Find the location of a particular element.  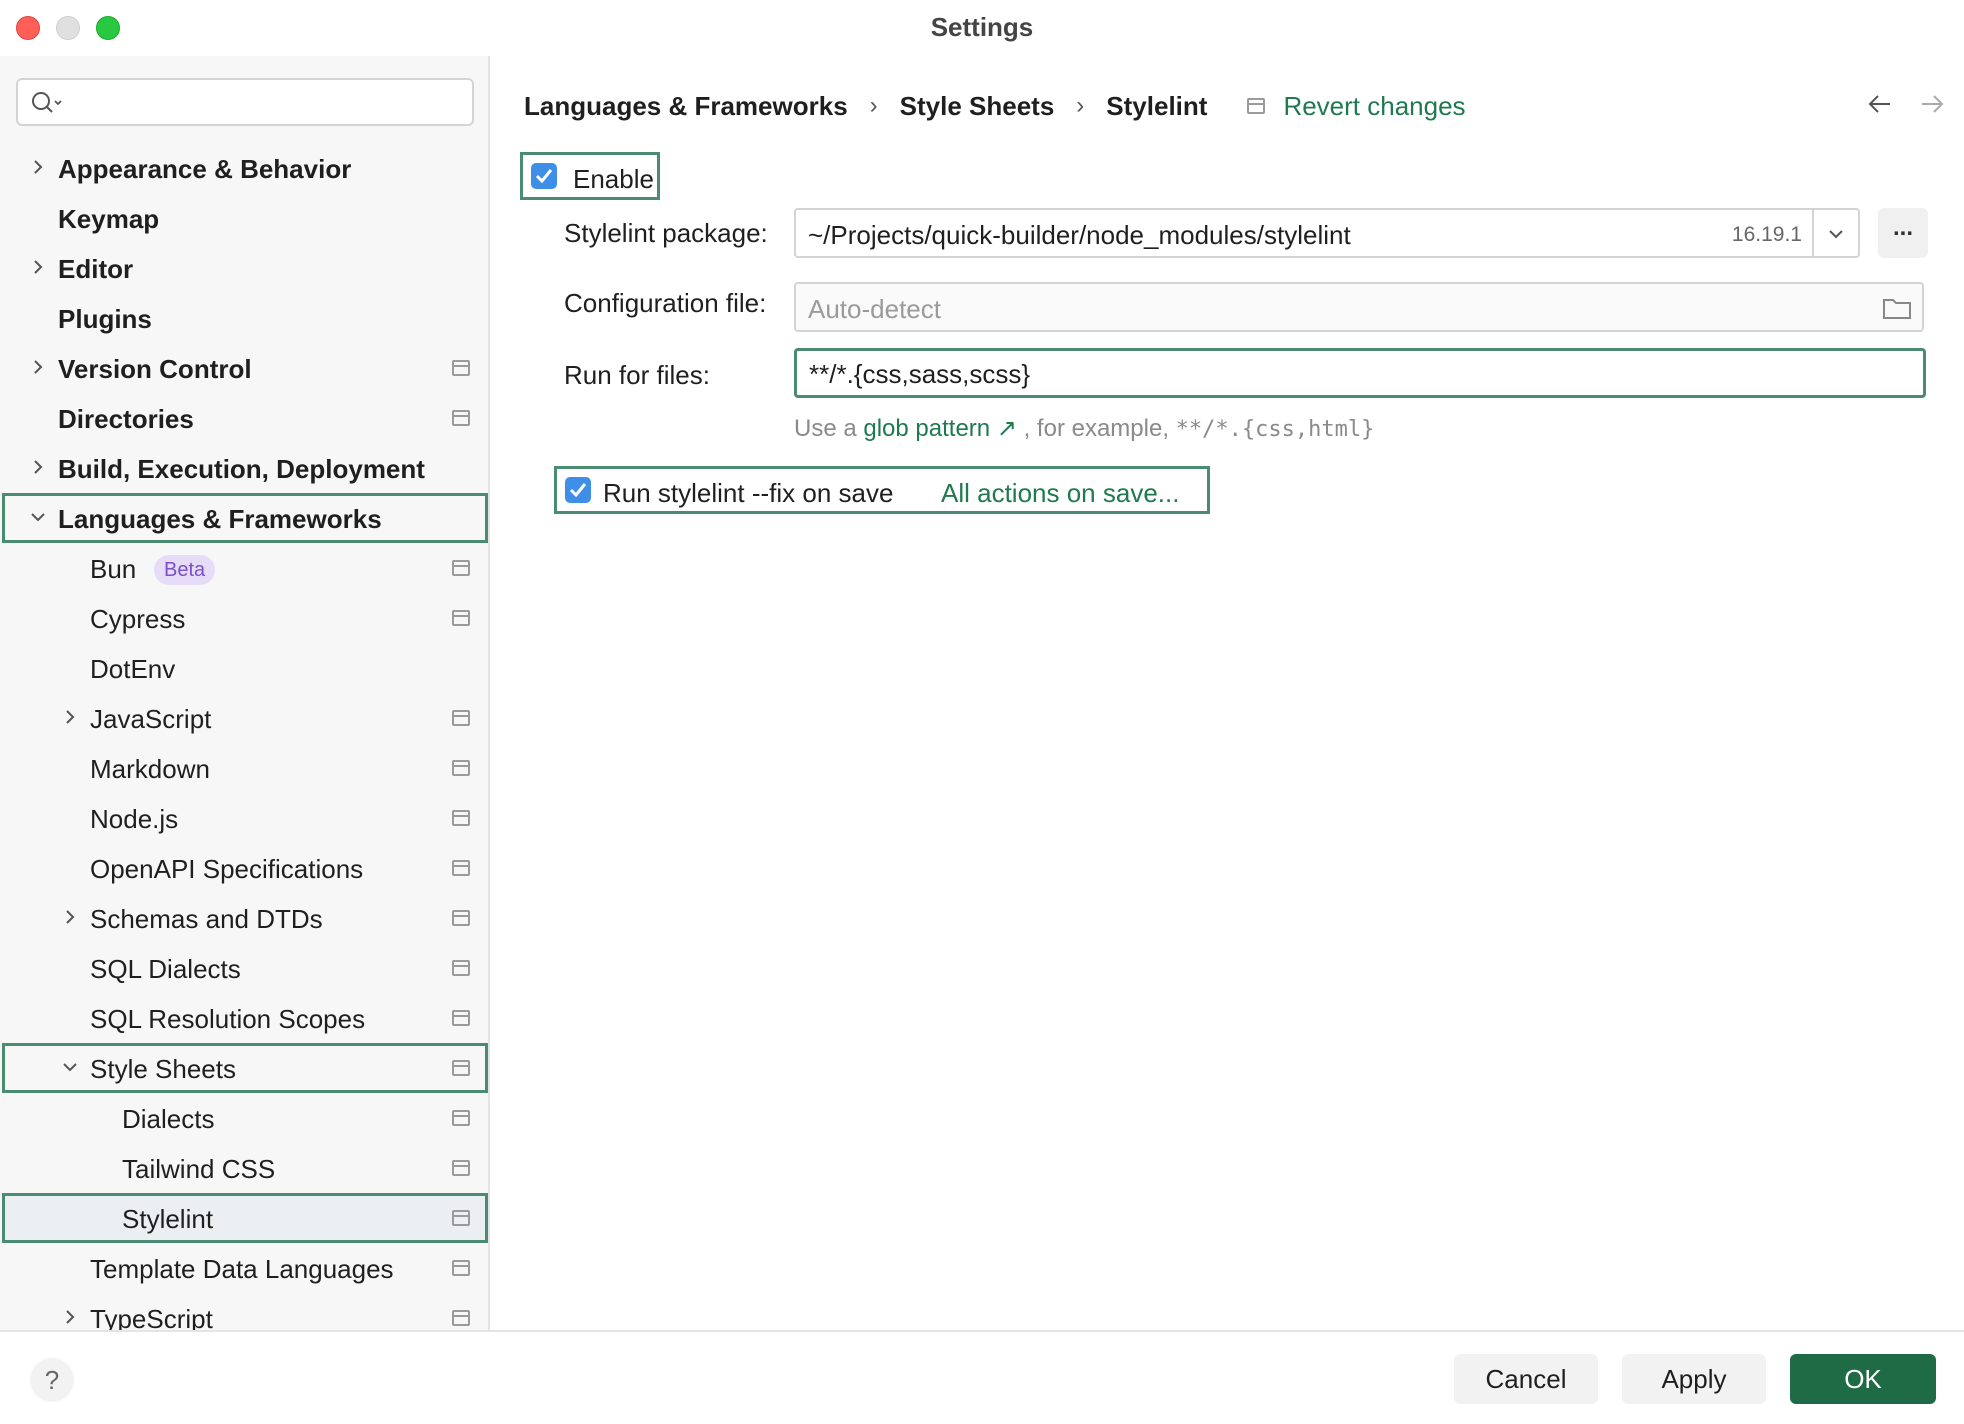

sidebar-item: SQL Dialects is located at coordinates (245, 968).